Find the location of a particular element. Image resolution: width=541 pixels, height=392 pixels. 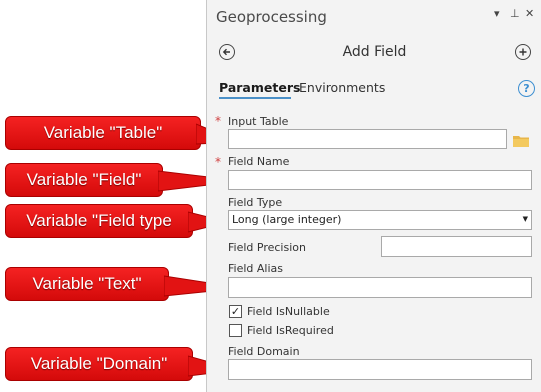

callout-field-text: Variable "Field" is located at coordinates (84, 179).